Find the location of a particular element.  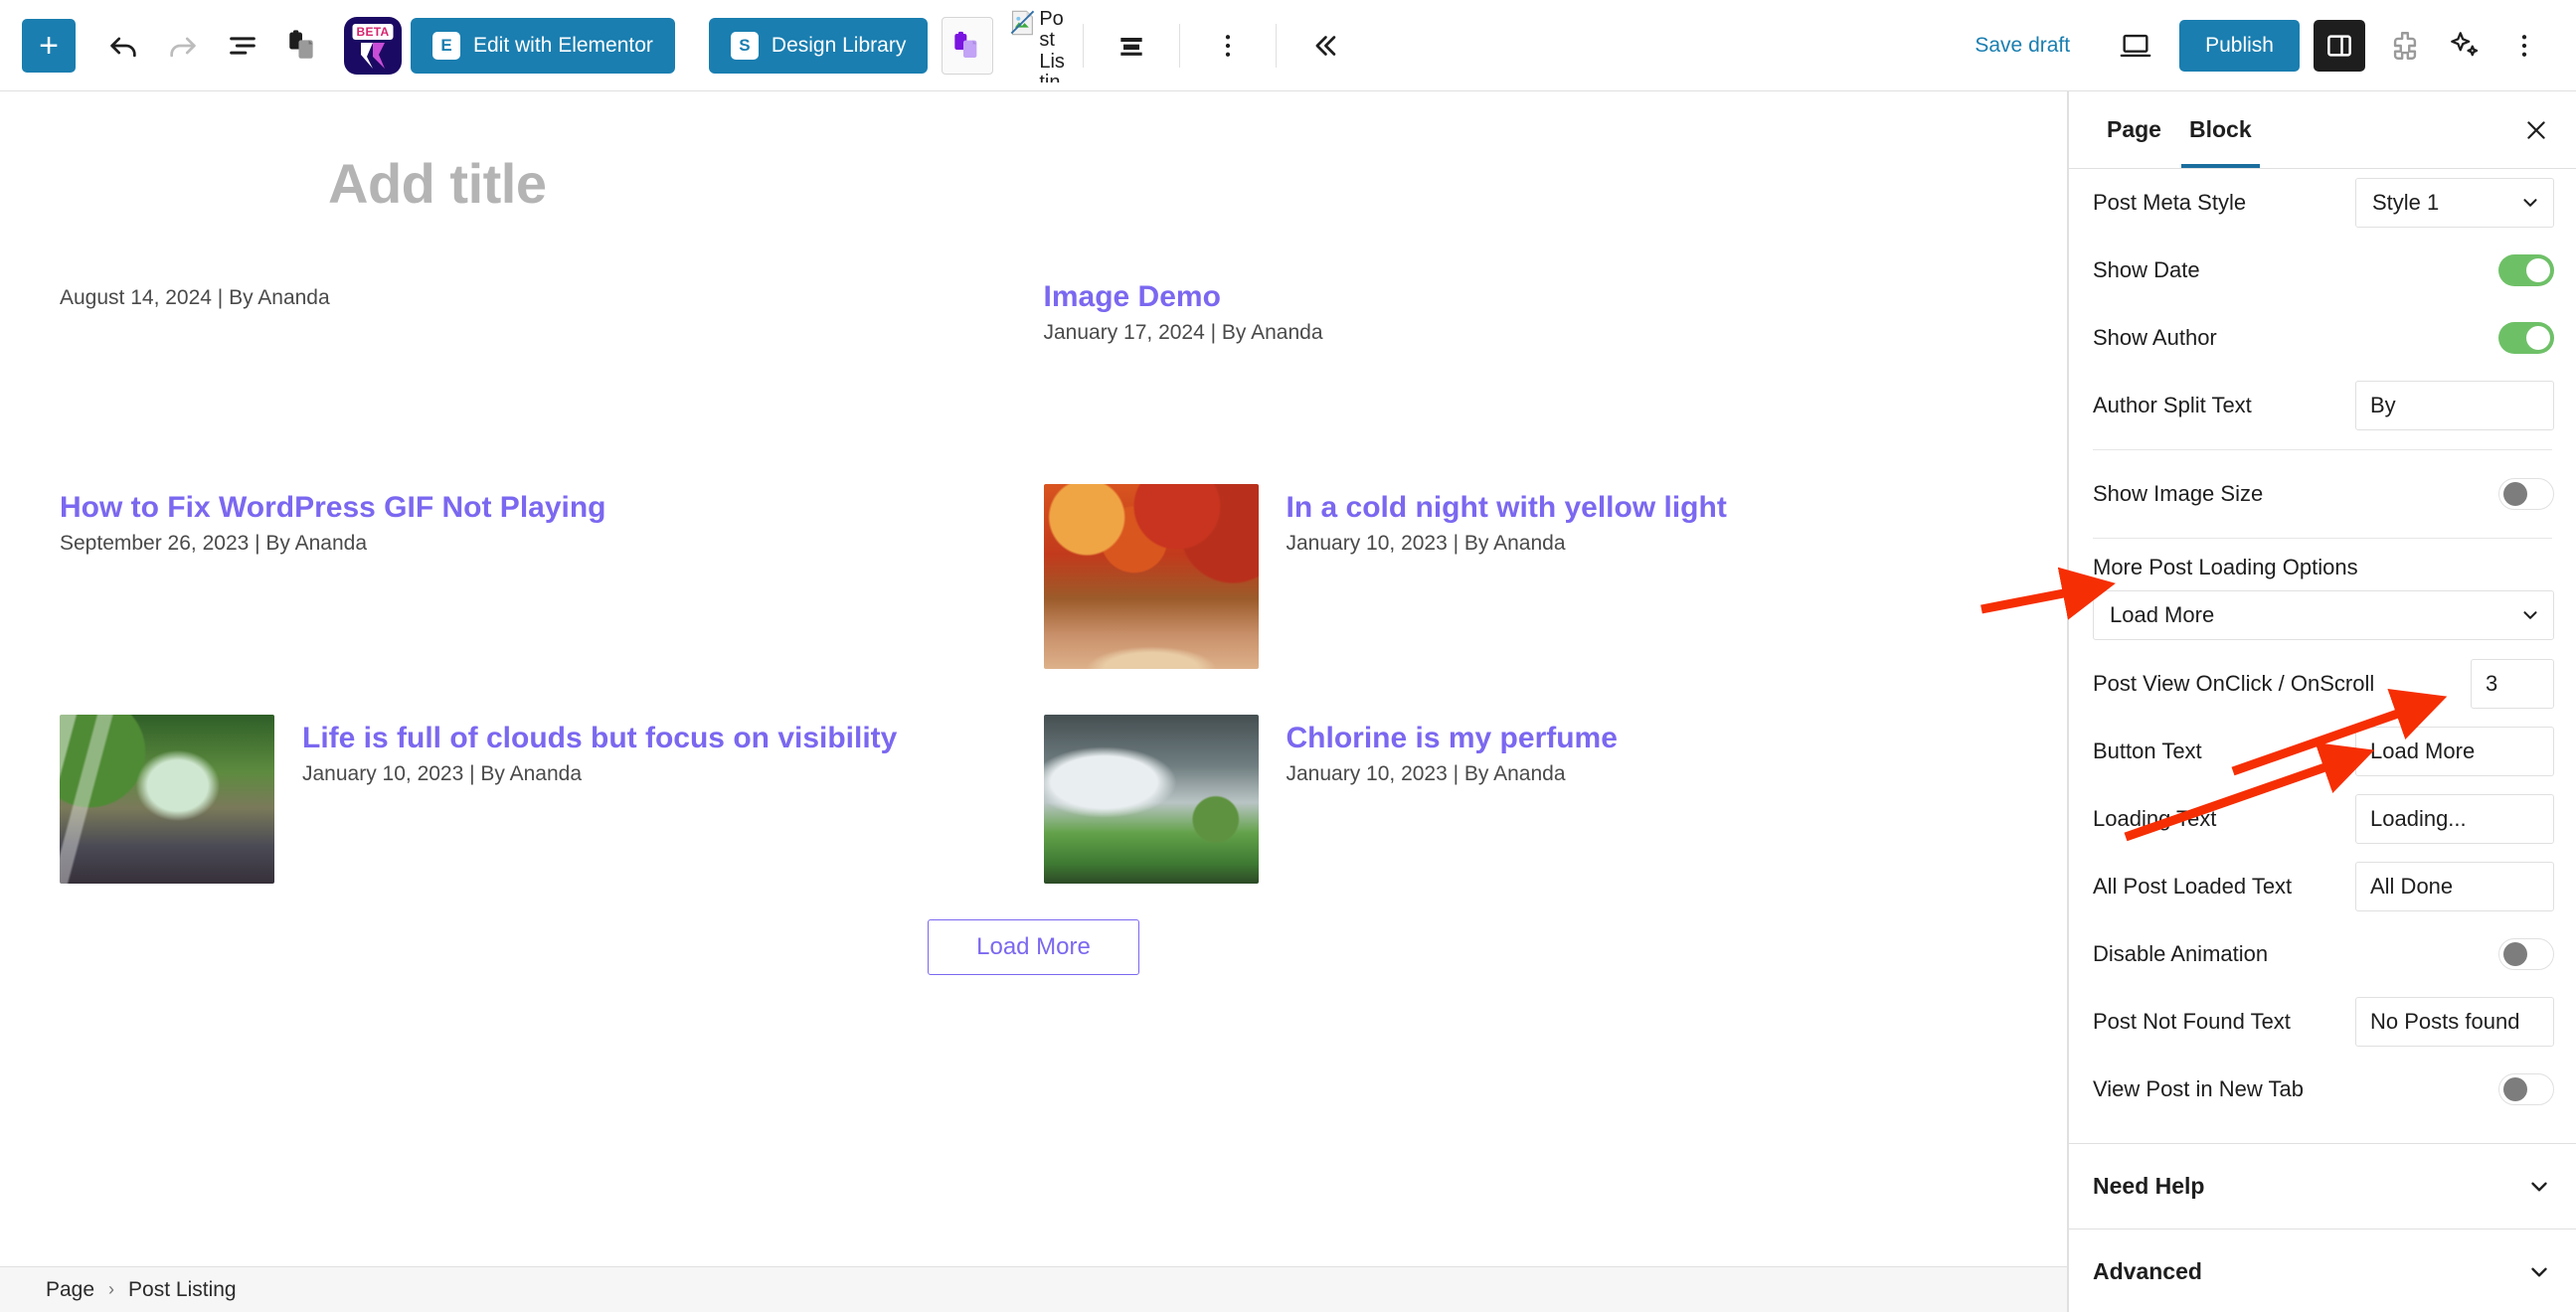

post-meta-style-select: Style 1 is located at coordinates (2454, 203).